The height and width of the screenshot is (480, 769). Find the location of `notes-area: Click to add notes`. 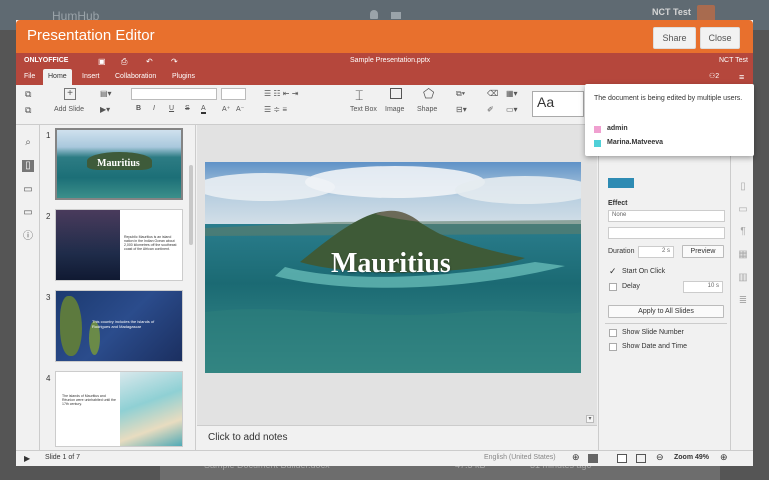

notes-area: Click to add notes is located at coordinates (397, 437).